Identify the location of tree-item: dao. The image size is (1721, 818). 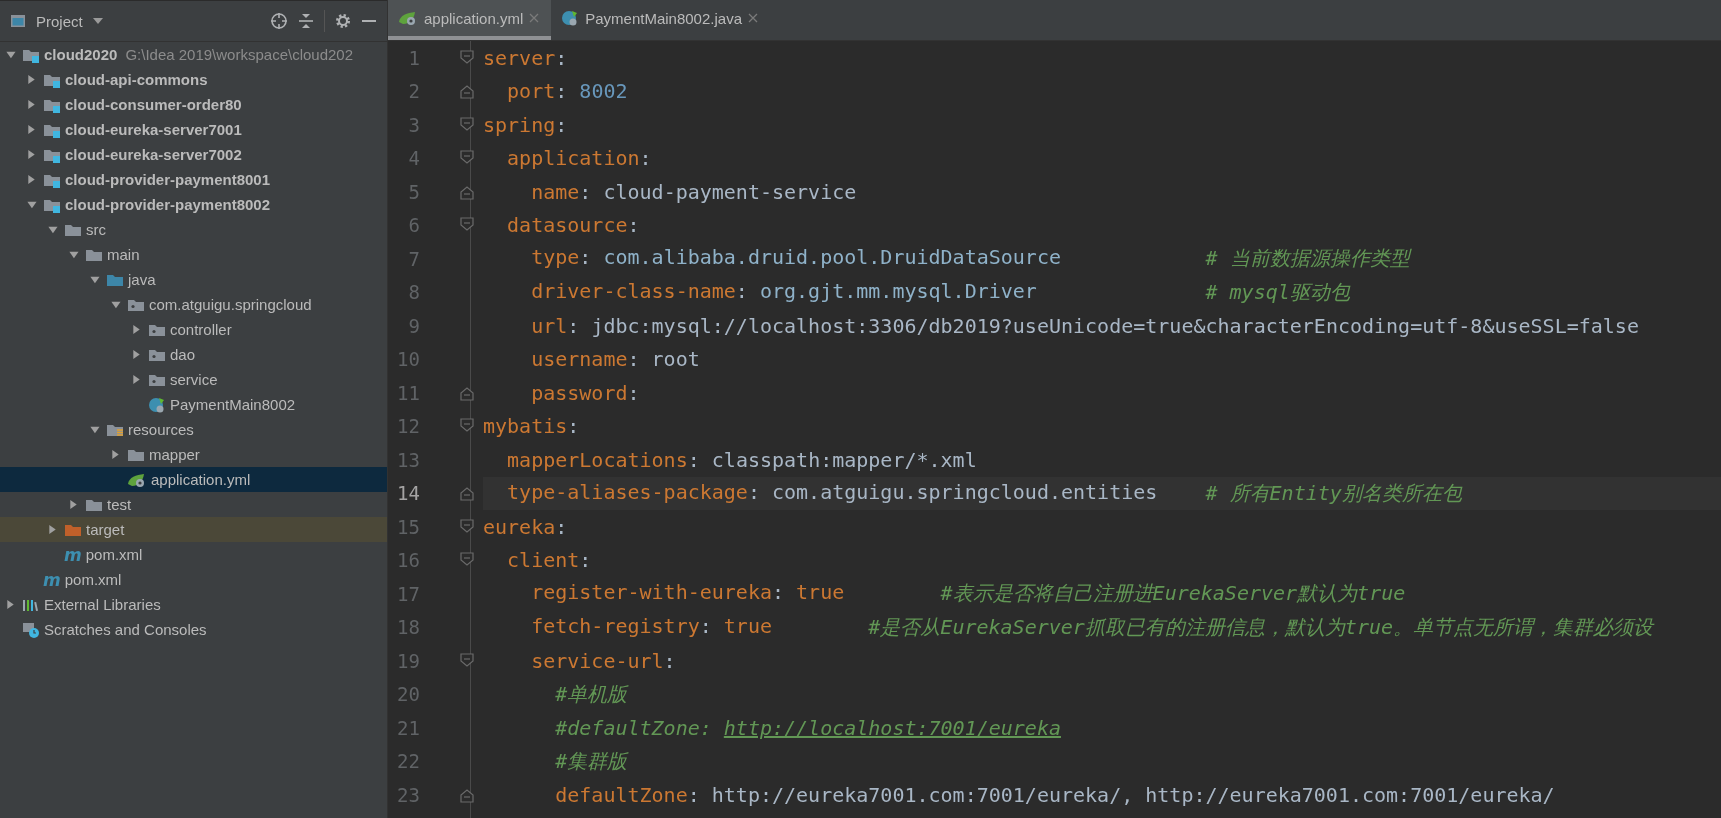
(193, 354).